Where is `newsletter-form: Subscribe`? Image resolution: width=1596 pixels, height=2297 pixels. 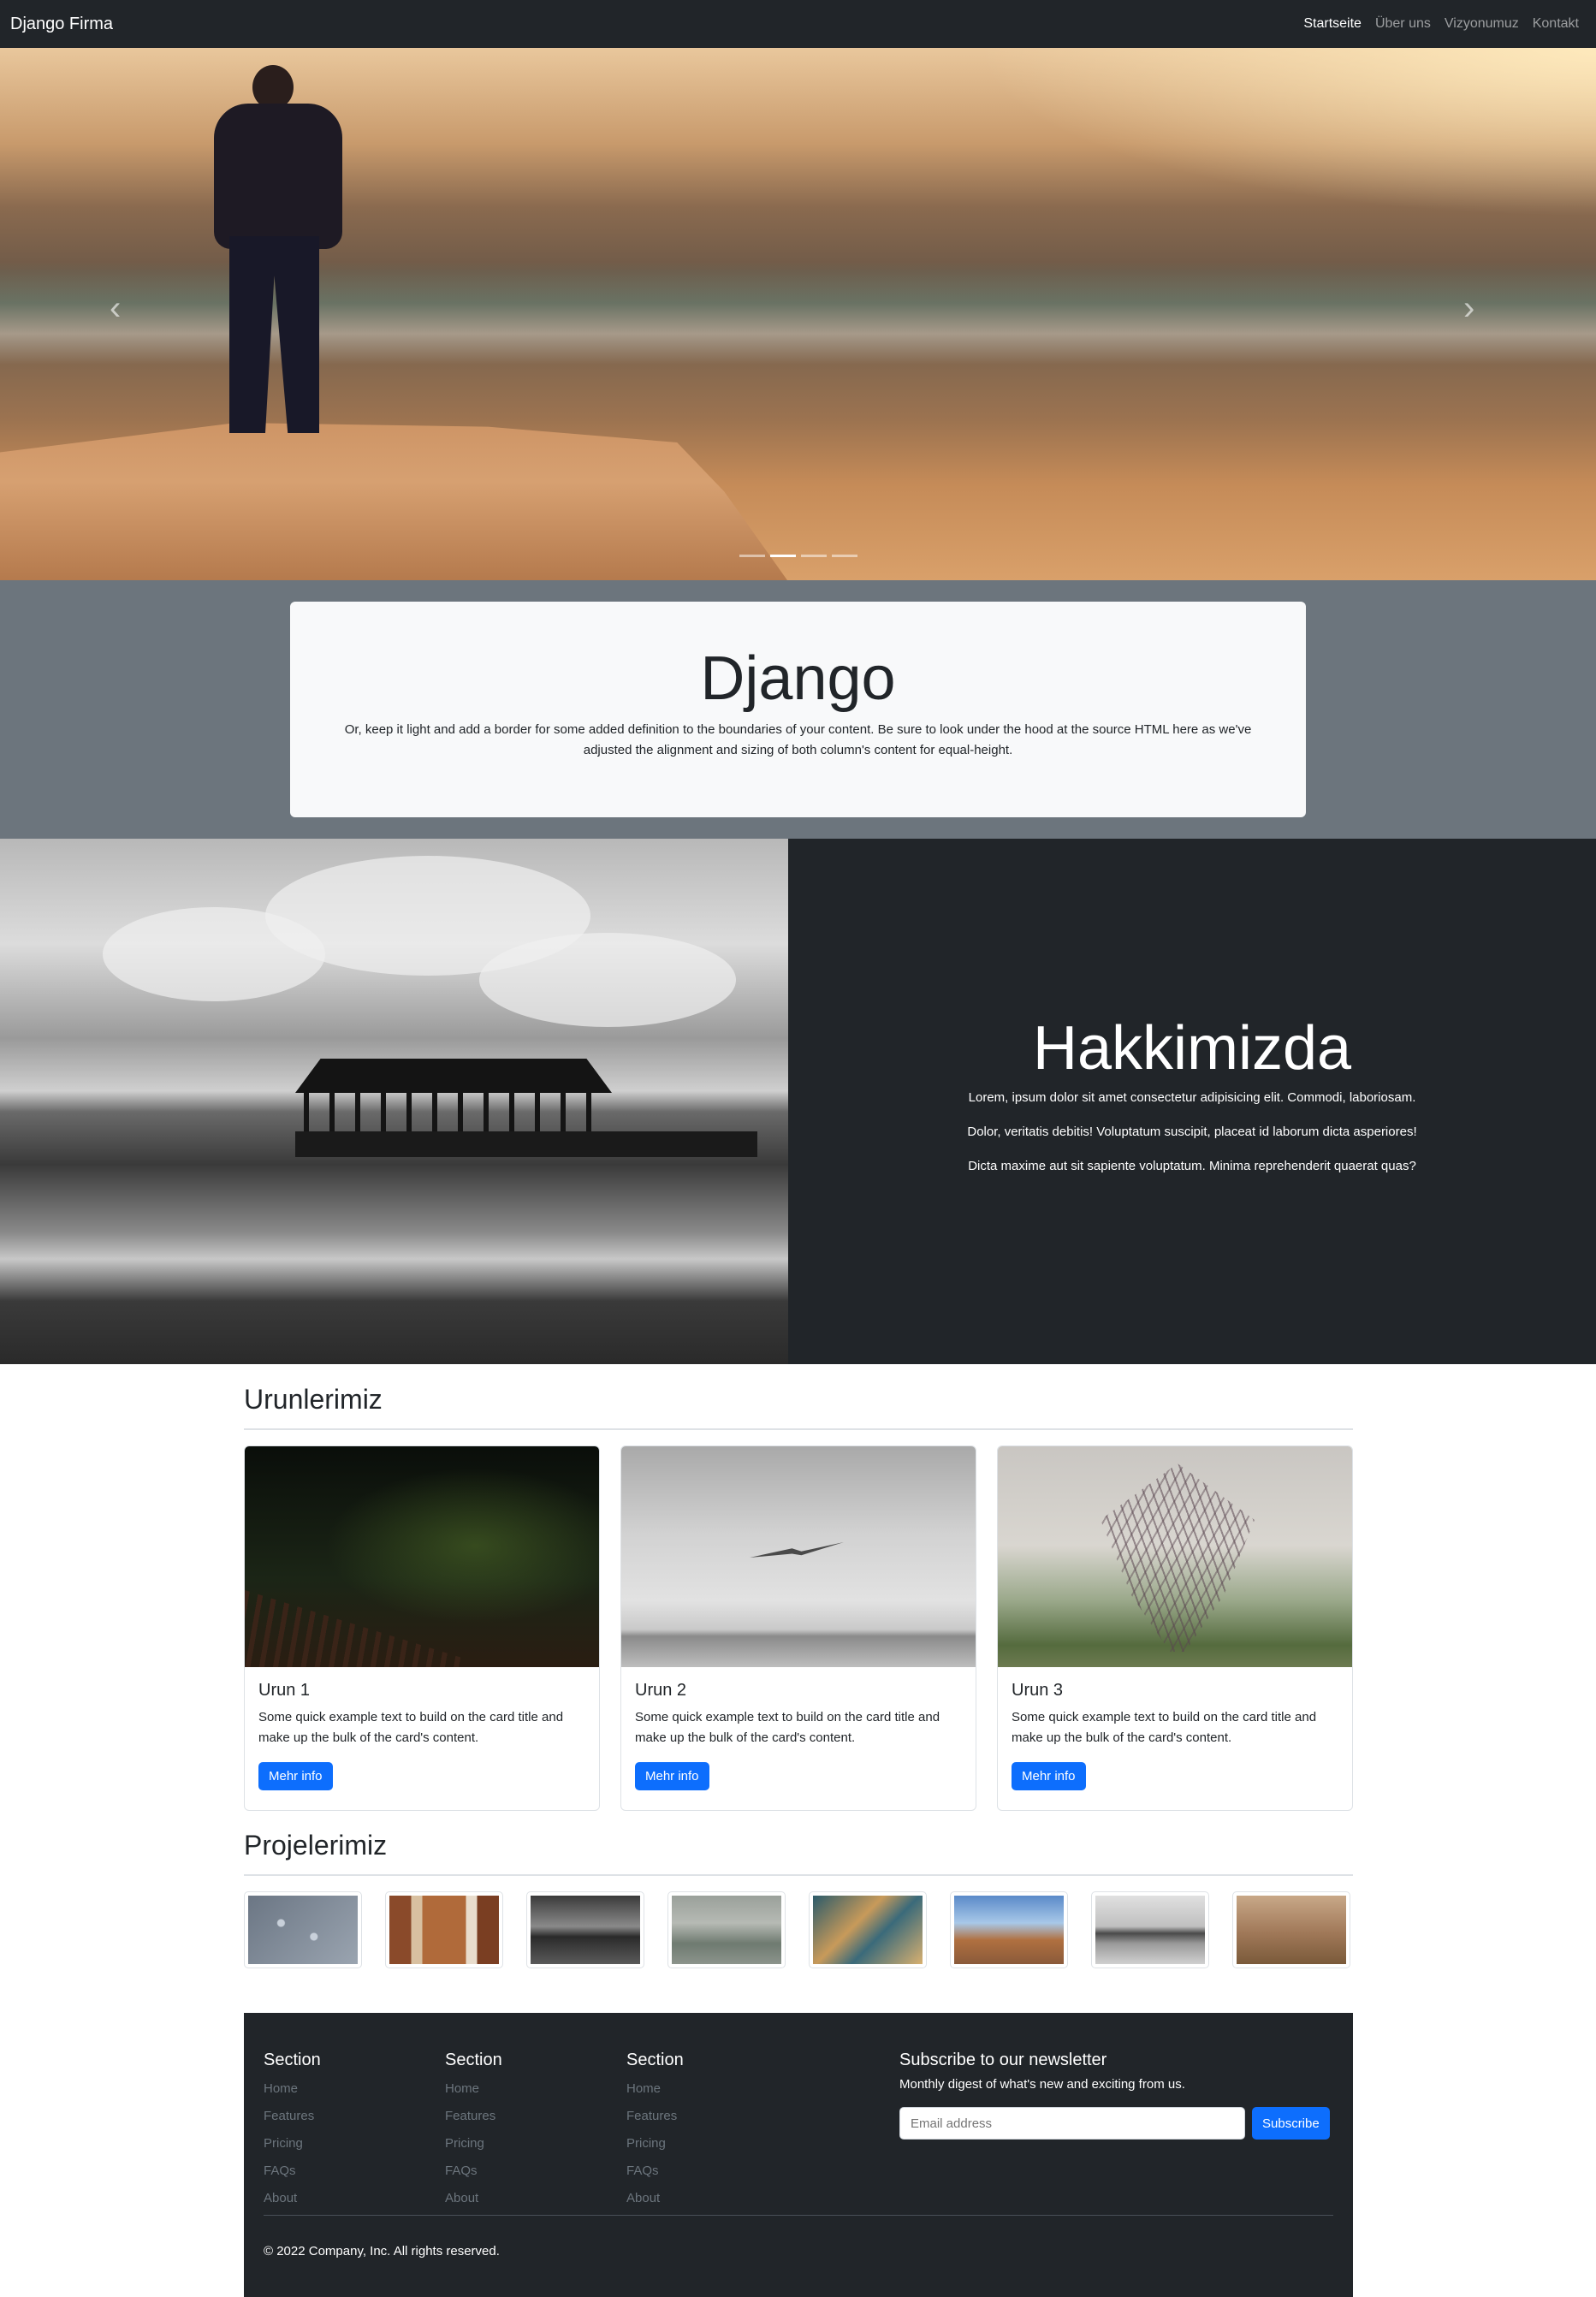 newsletter-form: Subscribe is located at coordinates (1116, 2123).